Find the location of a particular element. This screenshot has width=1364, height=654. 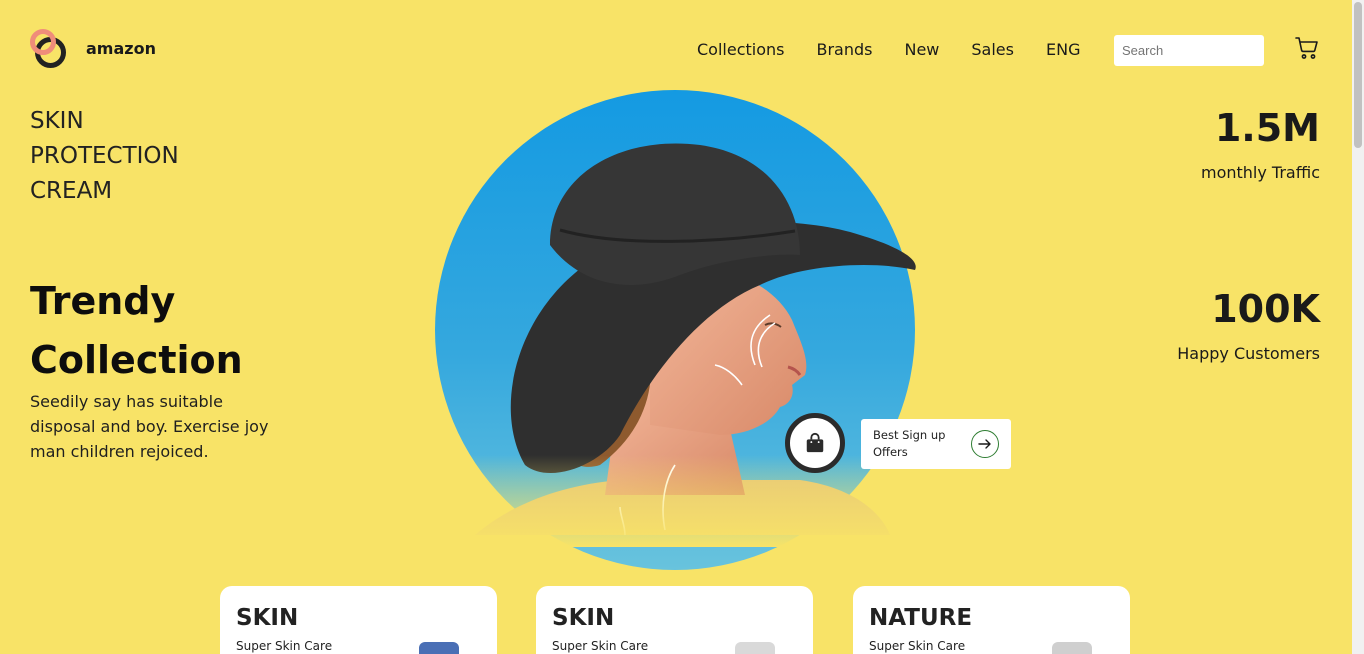

page-scrollbar is located at coordinates (1358, 327).